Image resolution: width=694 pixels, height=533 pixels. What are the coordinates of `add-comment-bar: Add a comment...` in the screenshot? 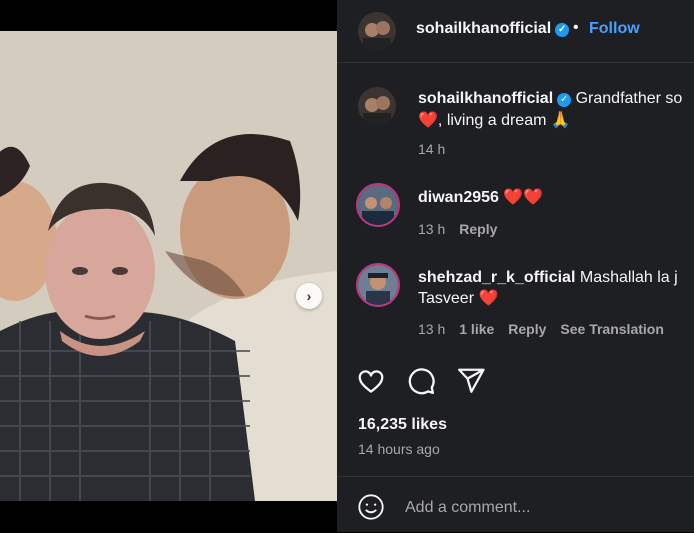 It's located at (515, 504).